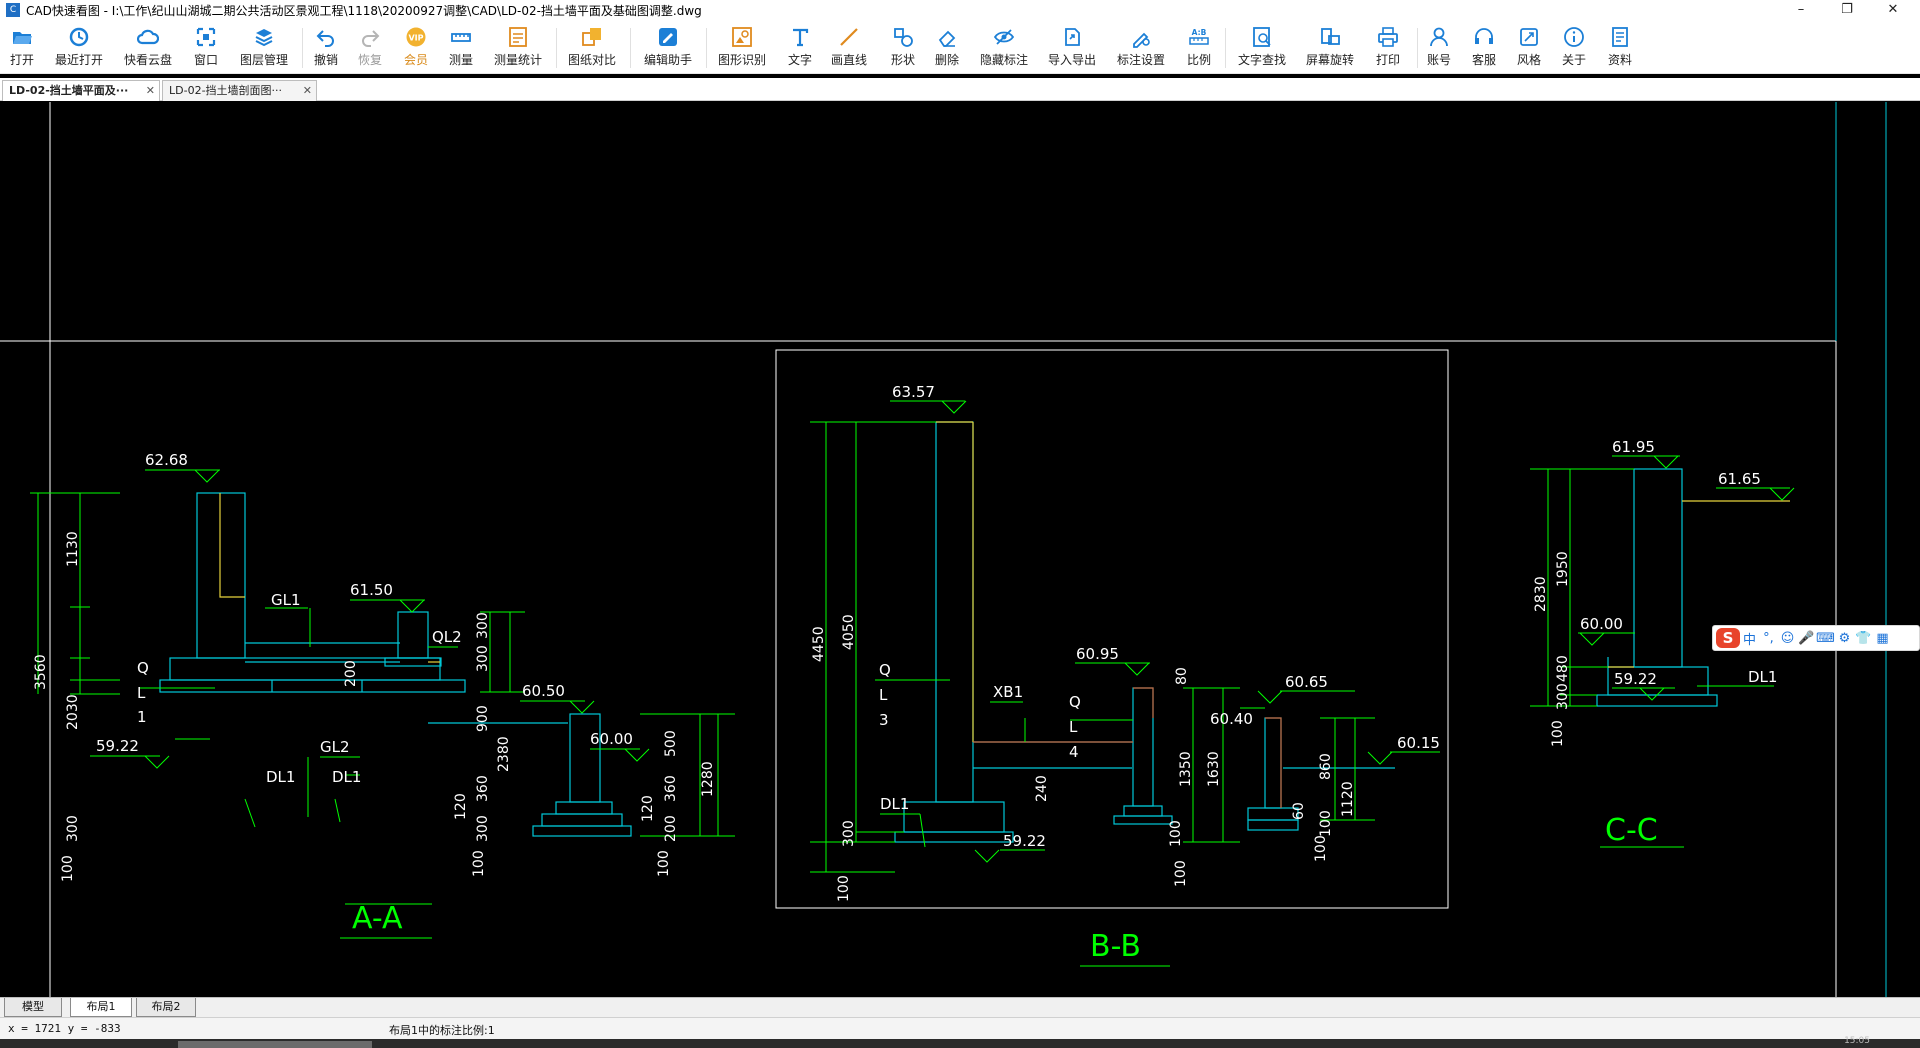 The image size is (1920, 1048). What do you see at coordinates (742, 50) in the screenshot?
I see `shape-recognize-button: 图形识别` at bounding box center [742, 50].